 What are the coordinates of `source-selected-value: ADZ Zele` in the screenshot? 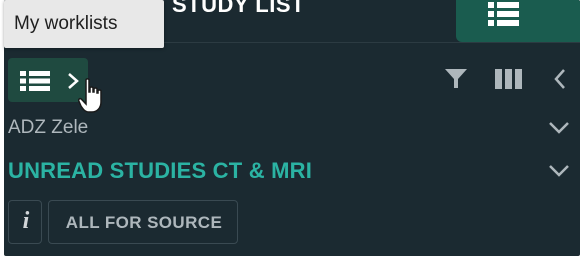 It's located at (48, 127).